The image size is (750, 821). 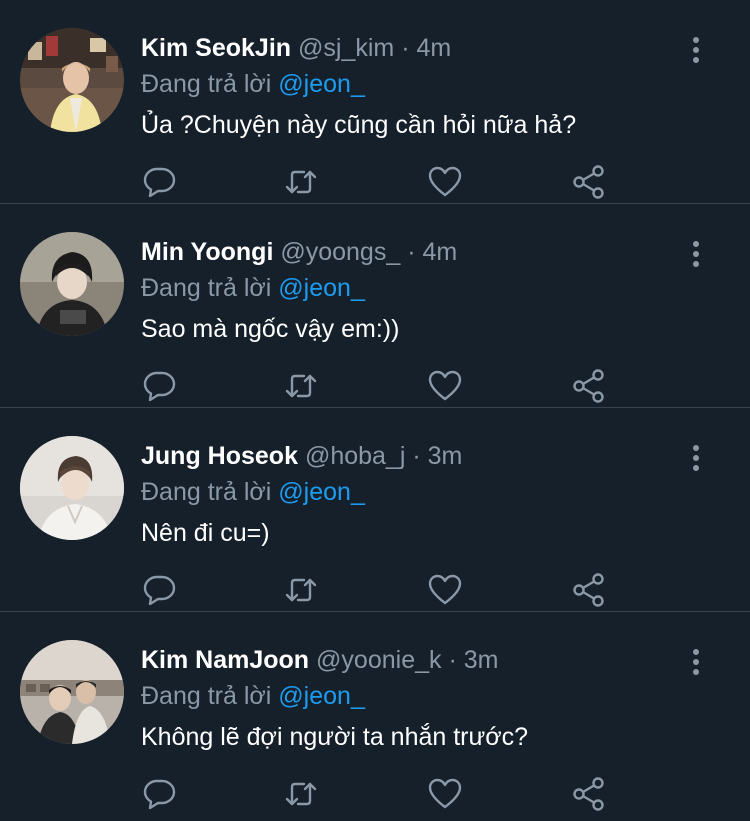 I want to click on tweet-header: Kim NamJoon @yoonie_k · 3m, so click(x=415, y=660).